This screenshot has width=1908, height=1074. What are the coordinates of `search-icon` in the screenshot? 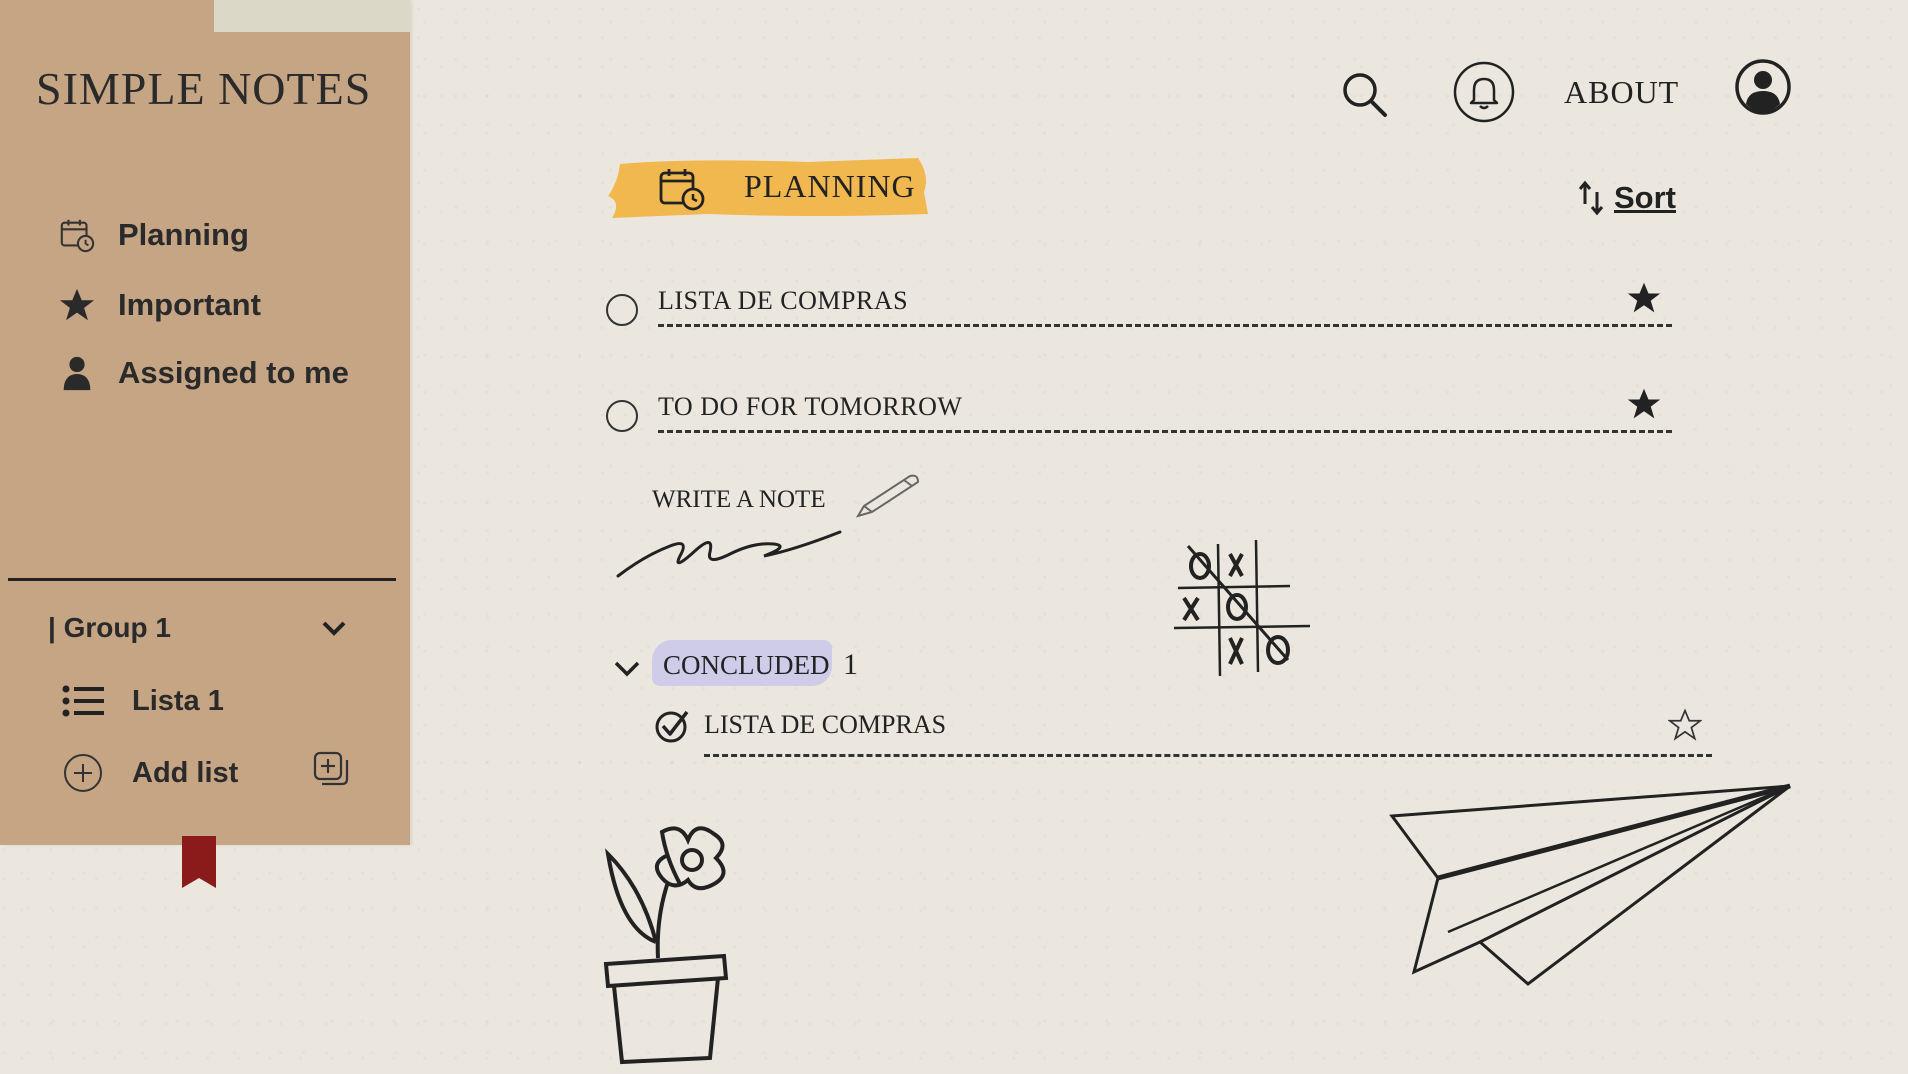 It's located at (1365, 95).